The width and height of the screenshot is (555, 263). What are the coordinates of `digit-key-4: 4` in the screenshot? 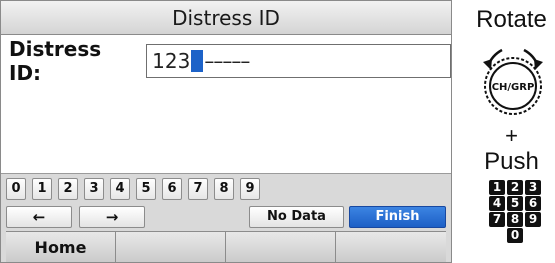 It's located at (120, 189).